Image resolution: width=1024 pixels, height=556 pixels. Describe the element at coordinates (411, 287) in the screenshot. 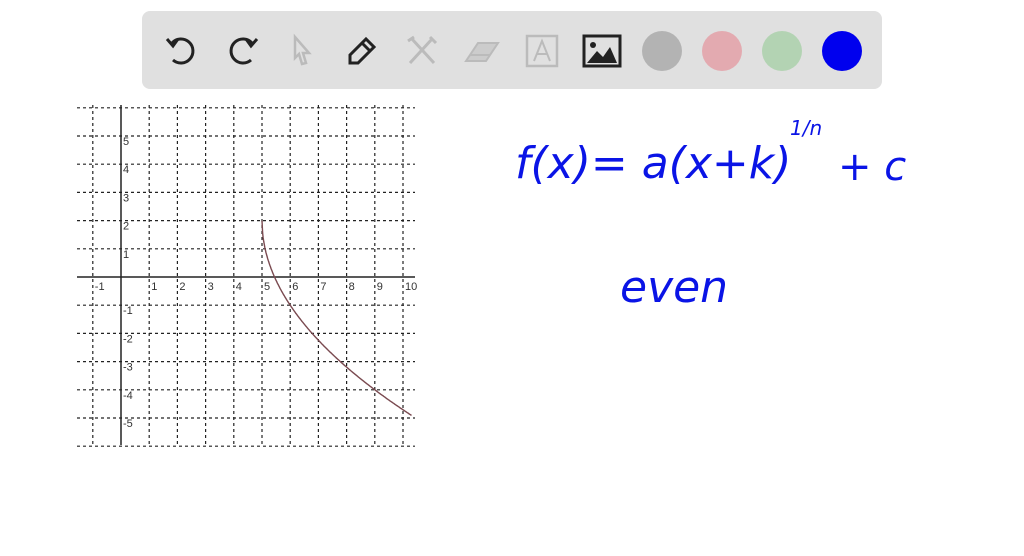

I see `x-tick-label: 10` at that location.